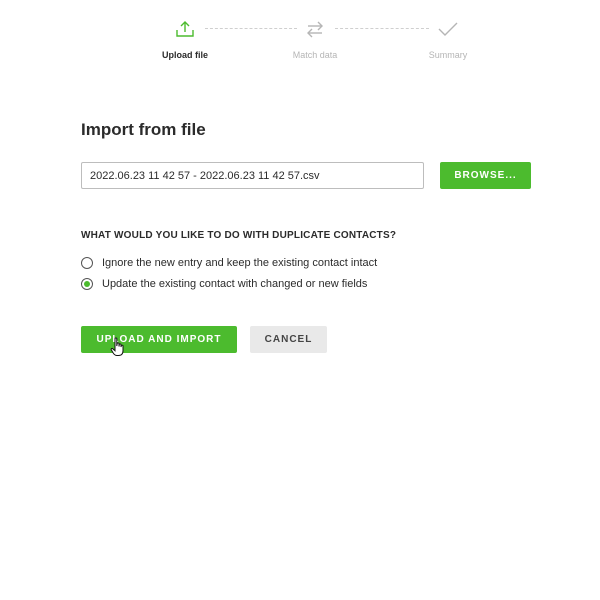  Describe the element at coordinates (87, 284) in the screenshot. I see `radio-button-selected` at that location.